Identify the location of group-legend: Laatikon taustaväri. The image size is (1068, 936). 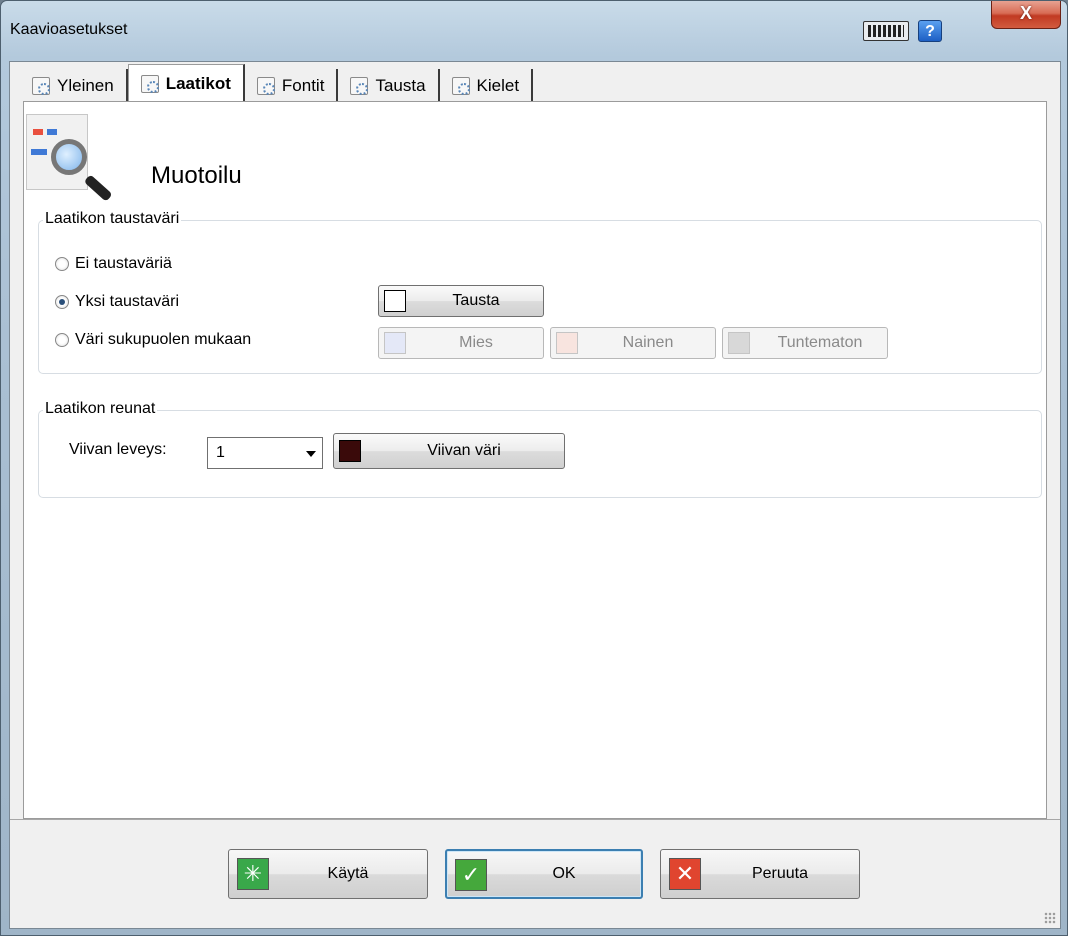
(112, 219).